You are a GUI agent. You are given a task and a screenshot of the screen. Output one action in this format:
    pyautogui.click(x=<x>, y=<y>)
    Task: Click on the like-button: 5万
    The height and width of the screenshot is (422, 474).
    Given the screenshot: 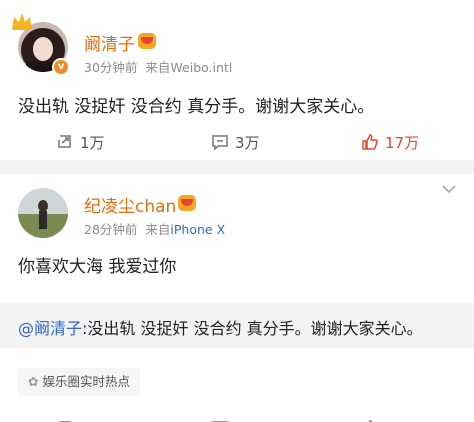 What is the action you would take?
    pyautogui.click(x=385, y=418)
    